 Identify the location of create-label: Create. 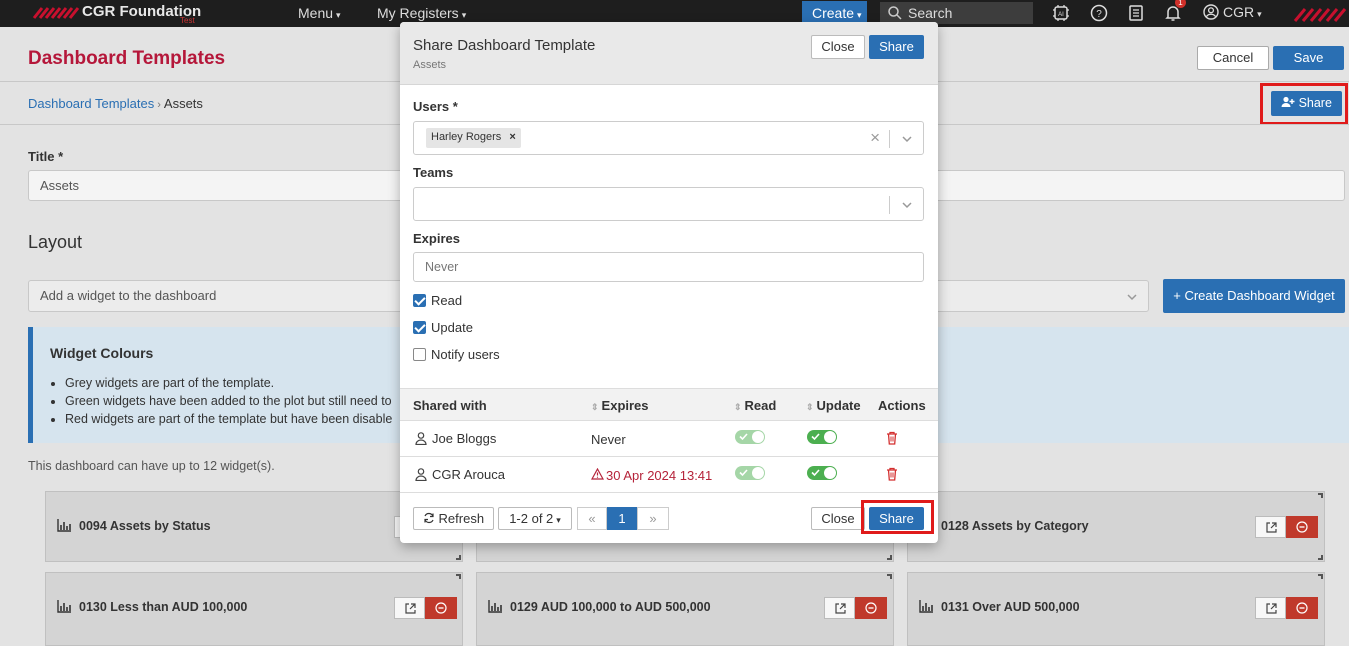
(833, 13).